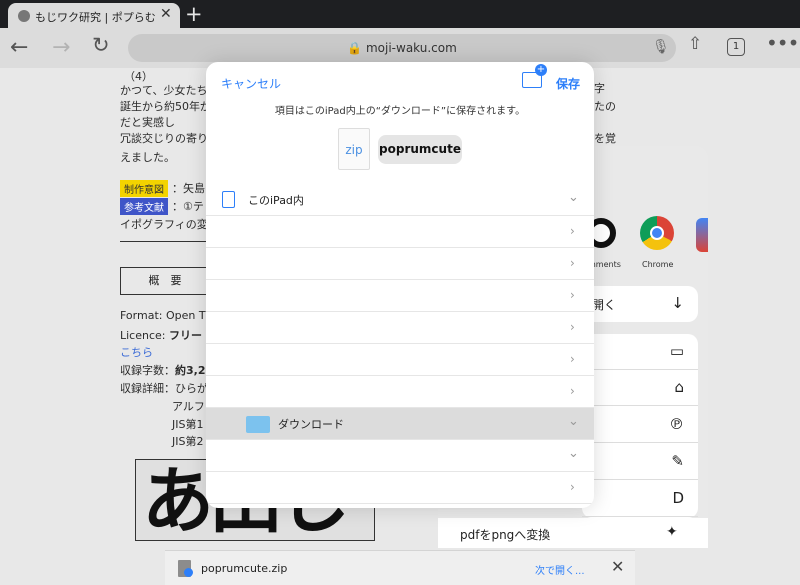 This screenshot has width=800, height=585. I want to click on count-label: 収録字数：, so click(147, 370).